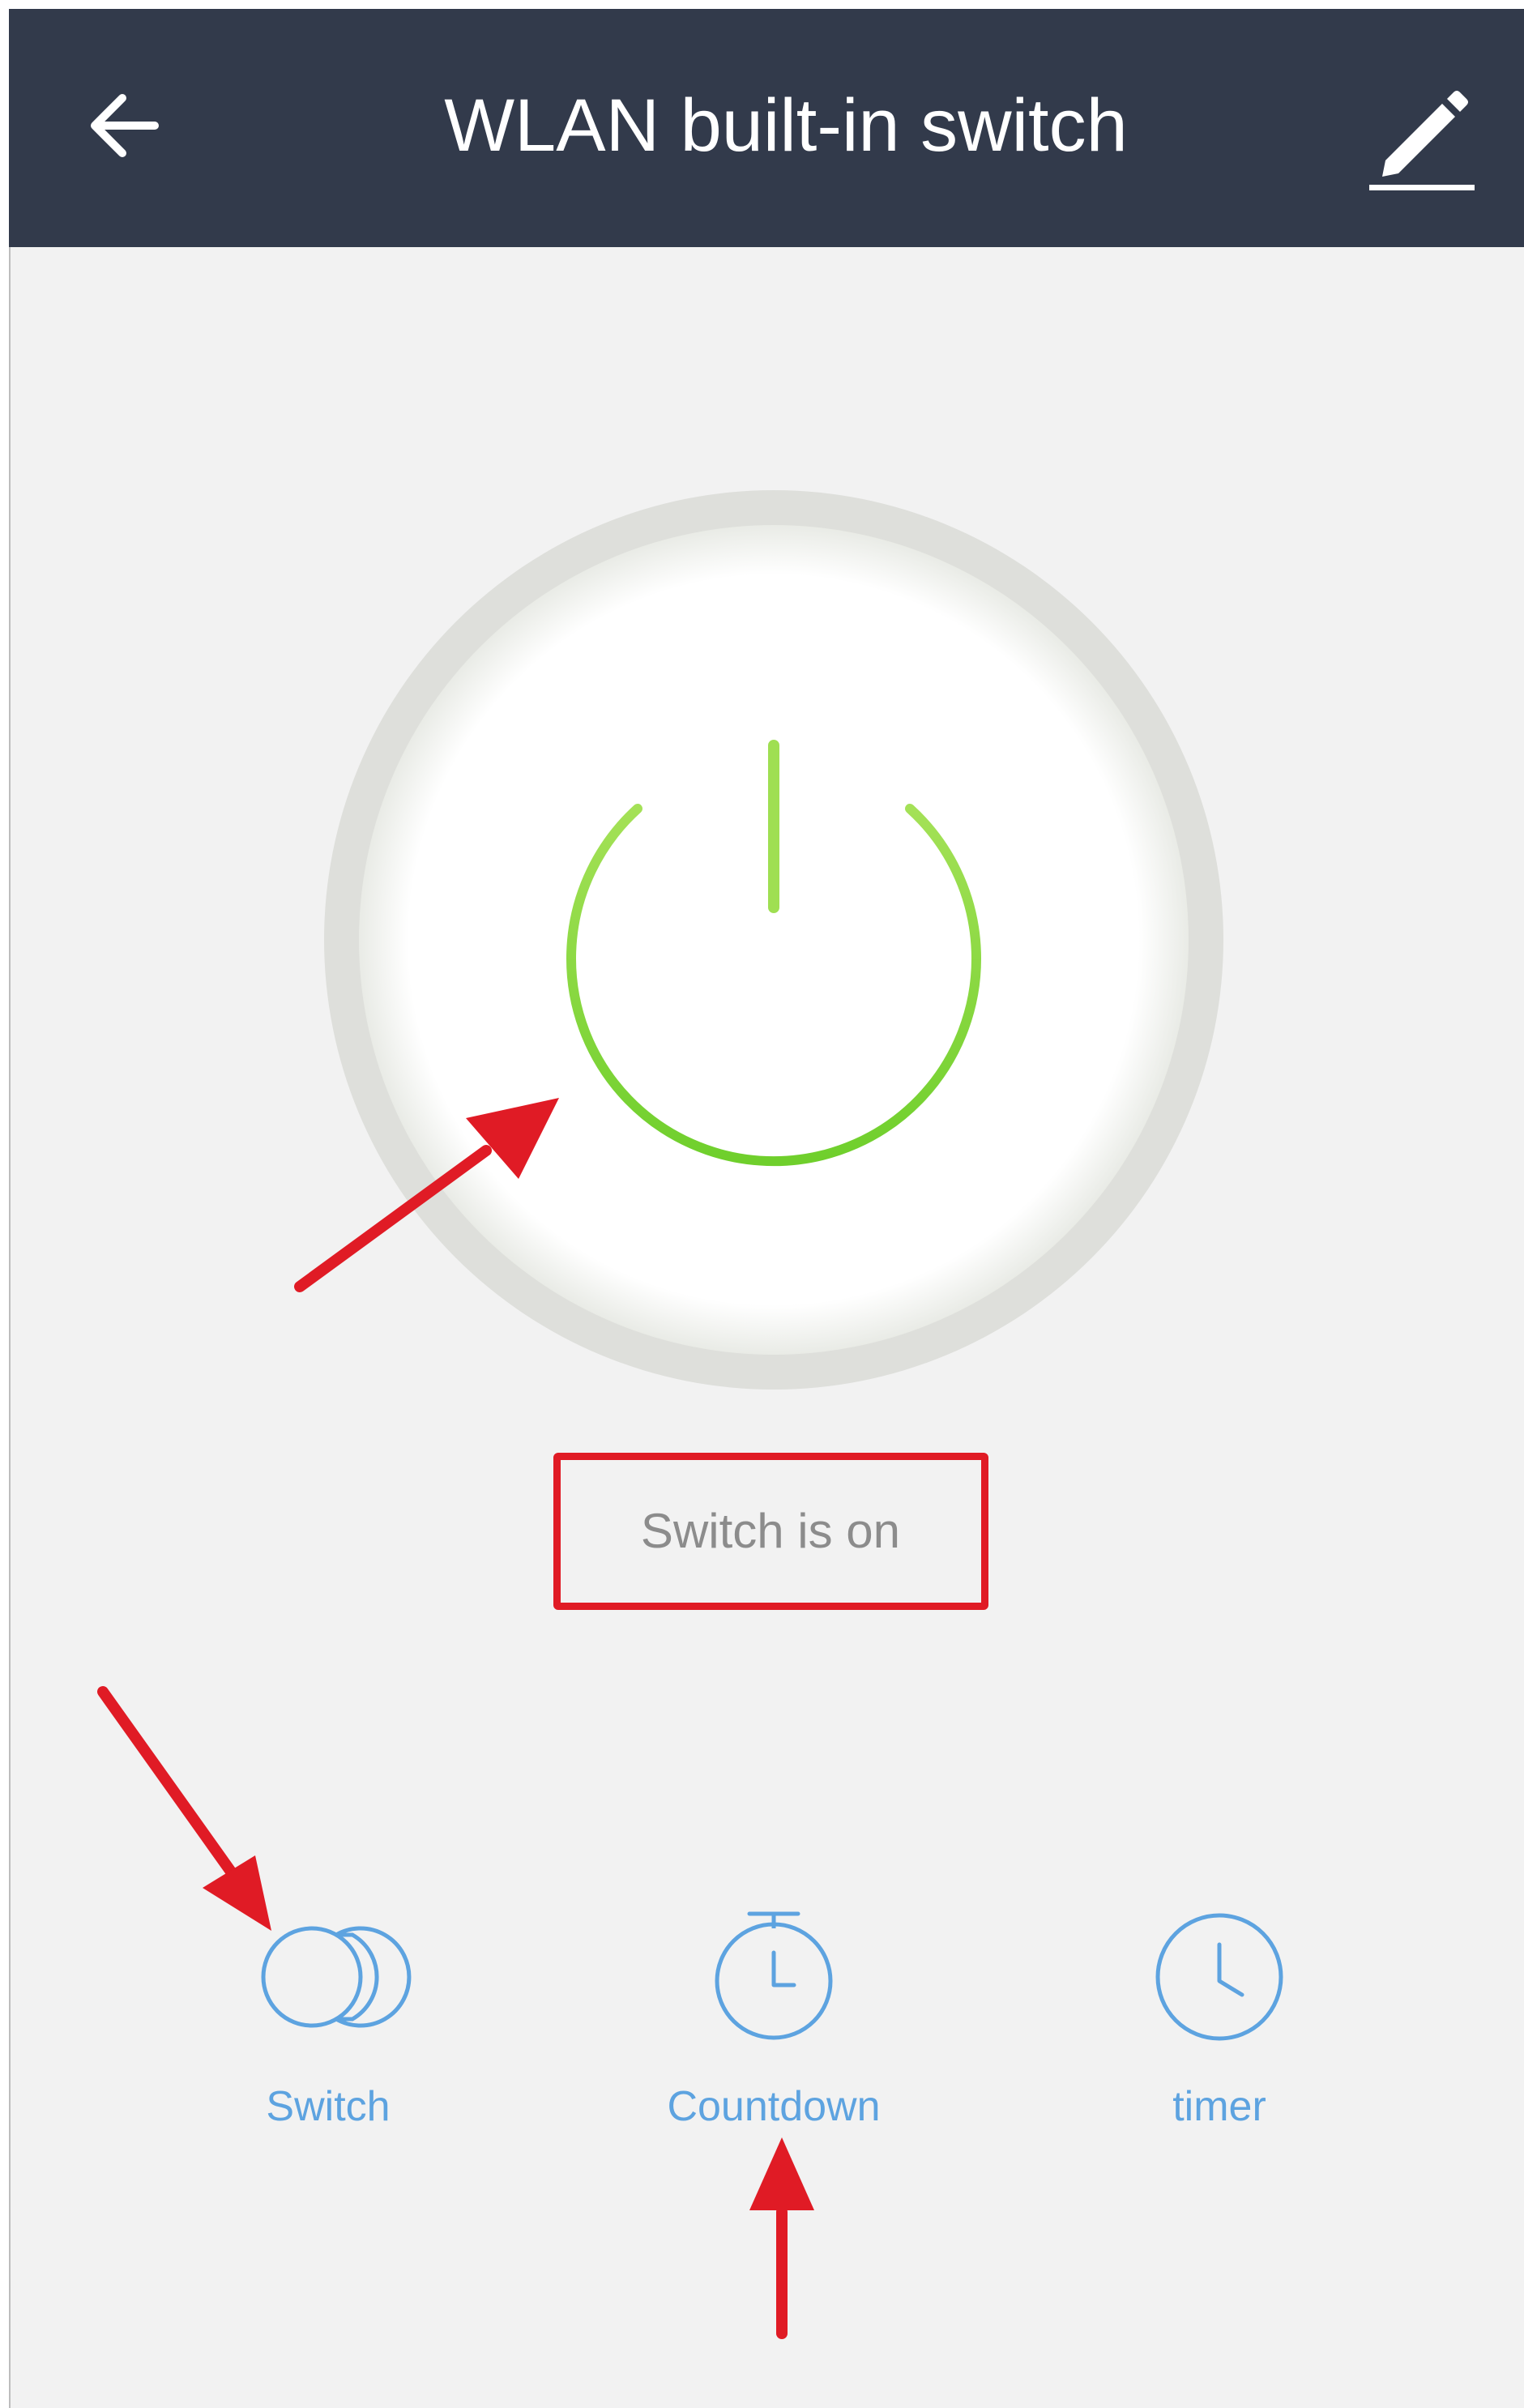 Image resolution: width=1524 pixels, height=2408 pixels. I want to click on clock-icon, so click(1219, 1977).